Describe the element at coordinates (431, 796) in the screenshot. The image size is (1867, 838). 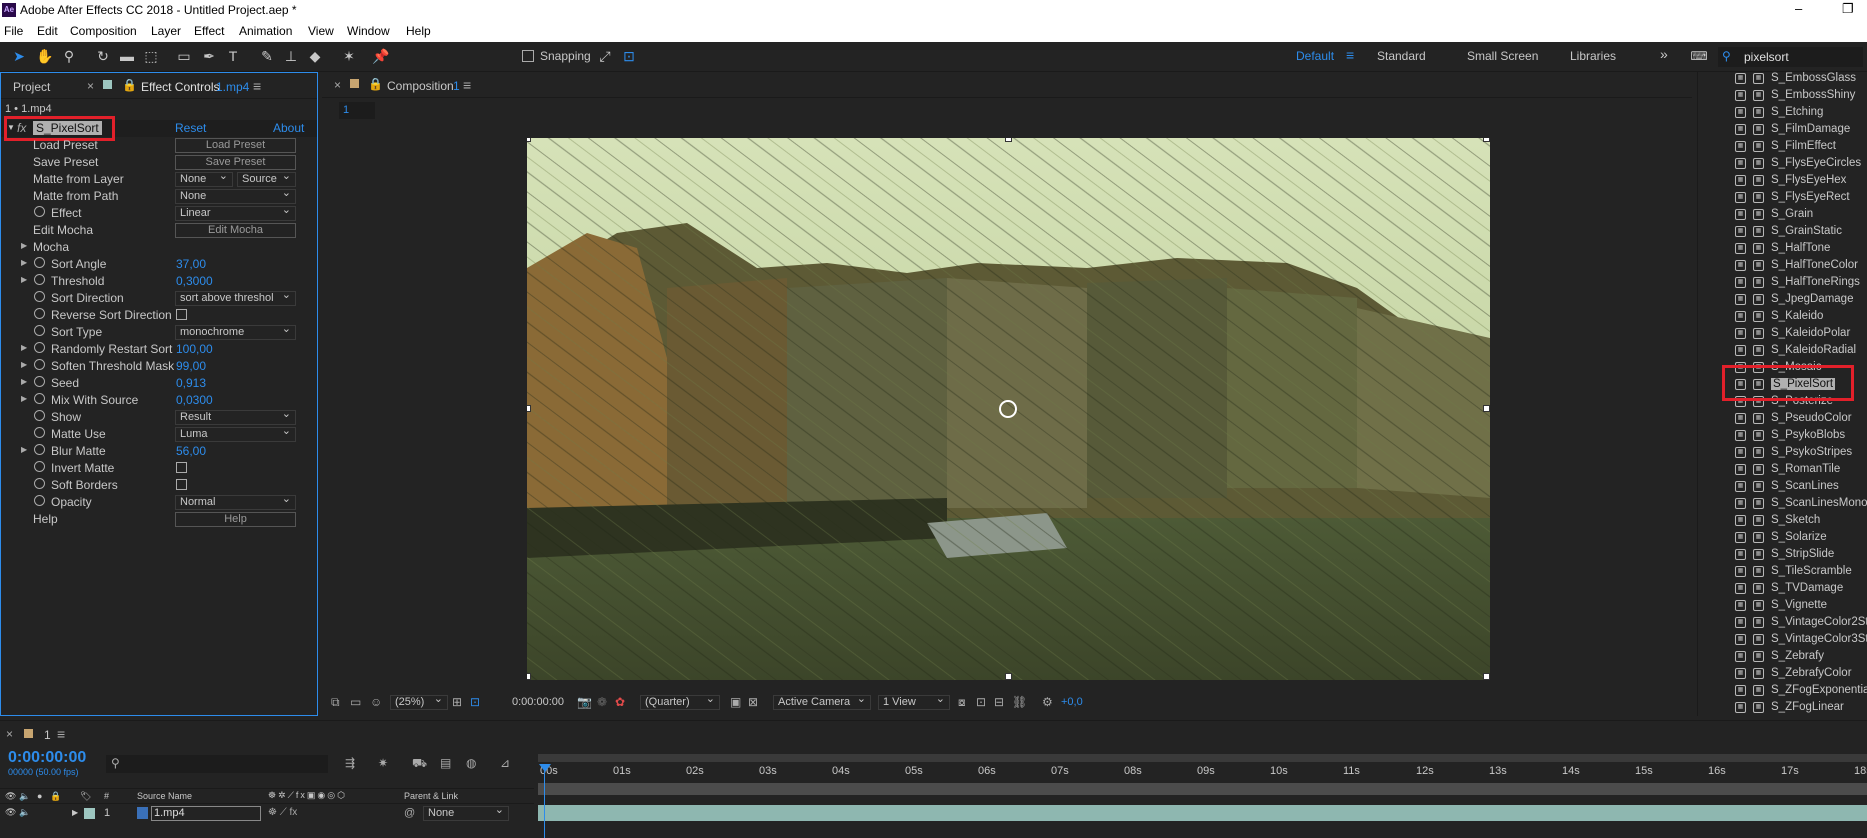
I see `column-parent-link: Parent & Link` at that location.